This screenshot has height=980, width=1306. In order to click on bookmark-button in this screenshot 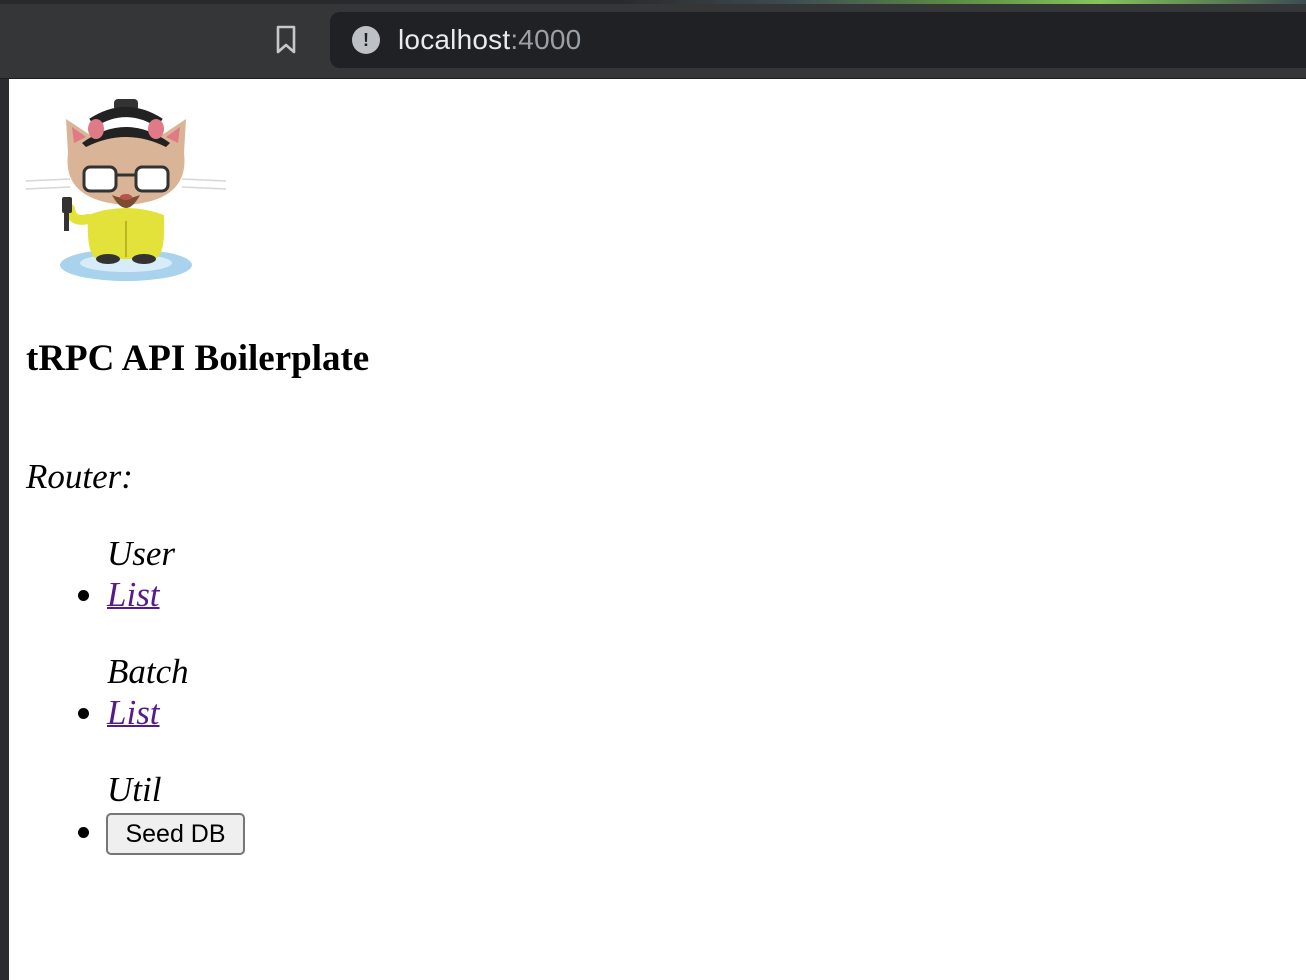, I will do `click(286, 40)`.